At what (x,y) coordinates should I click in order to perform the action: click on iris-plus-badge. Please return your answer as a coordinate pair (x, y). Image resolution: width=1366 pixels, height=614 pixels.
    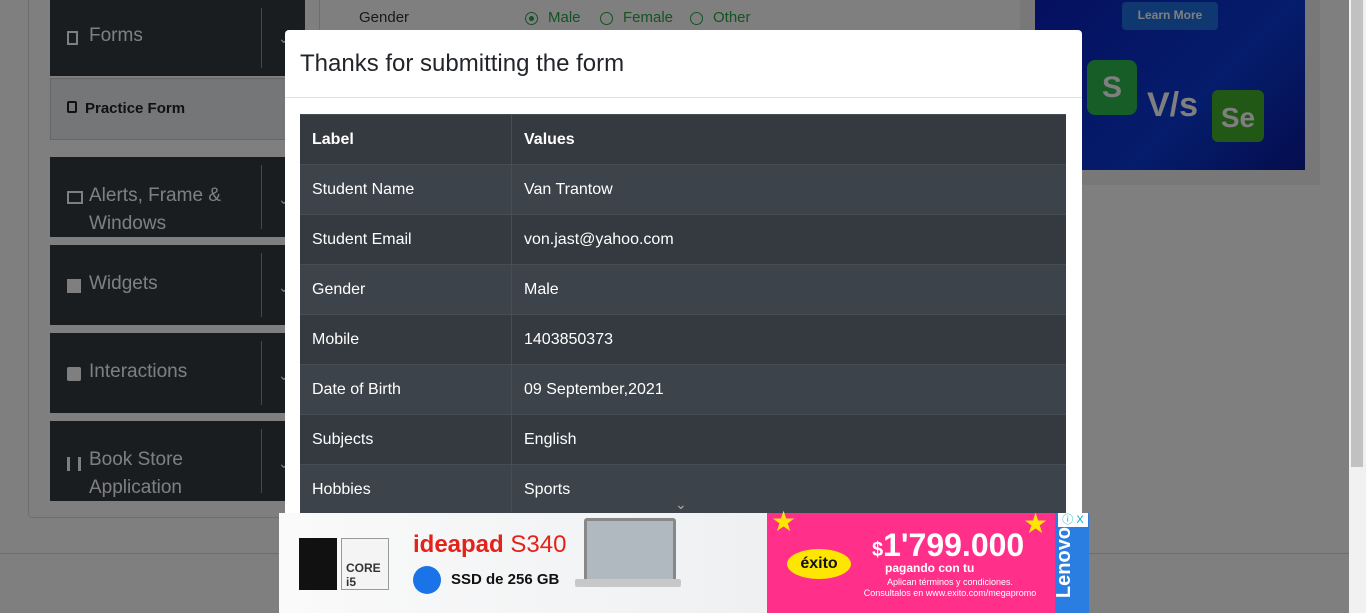
    Looking at the image, I should click on (318, 564).